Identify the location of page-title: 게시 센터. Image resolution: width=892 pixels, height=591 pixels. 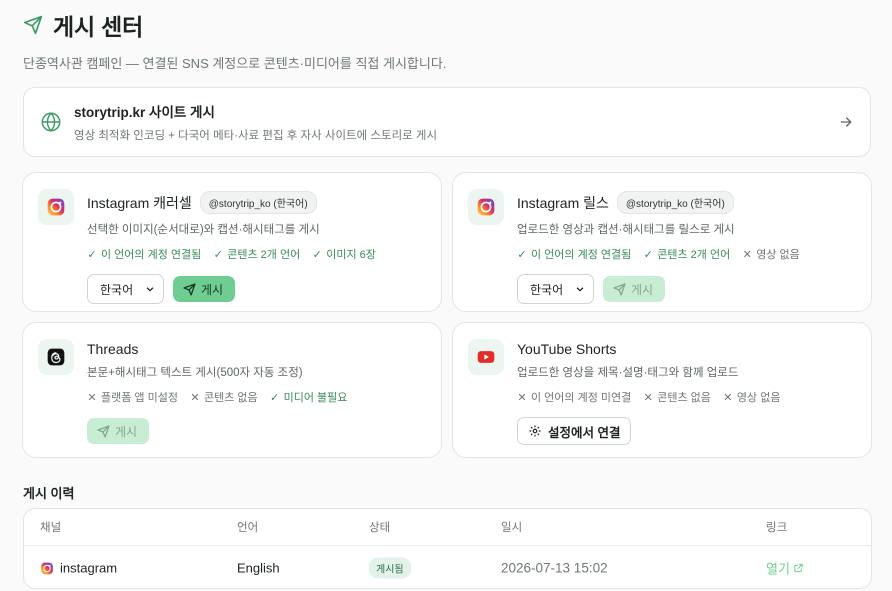
(98, 27).